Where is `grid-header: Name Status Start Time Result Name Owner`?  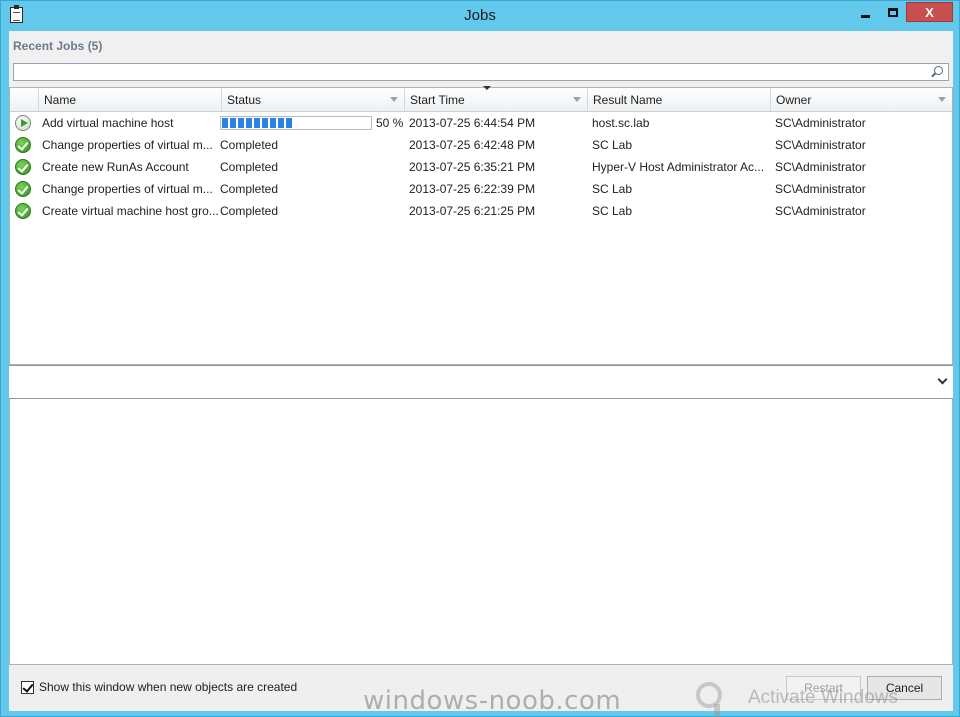
grid-header: Name Status Start Time Result Name Owner is located at coordinates (481, 99).